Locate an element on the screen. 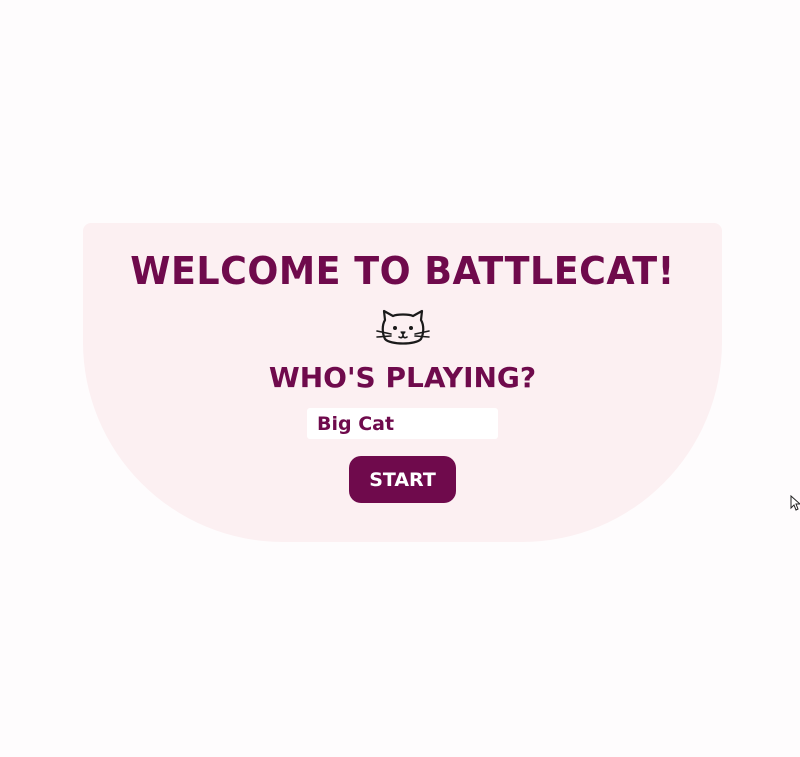 This screenshot has height=757, width=800. welcome-title: WELCOME TO BATTLECAT! is located at coordinates (402, 271).